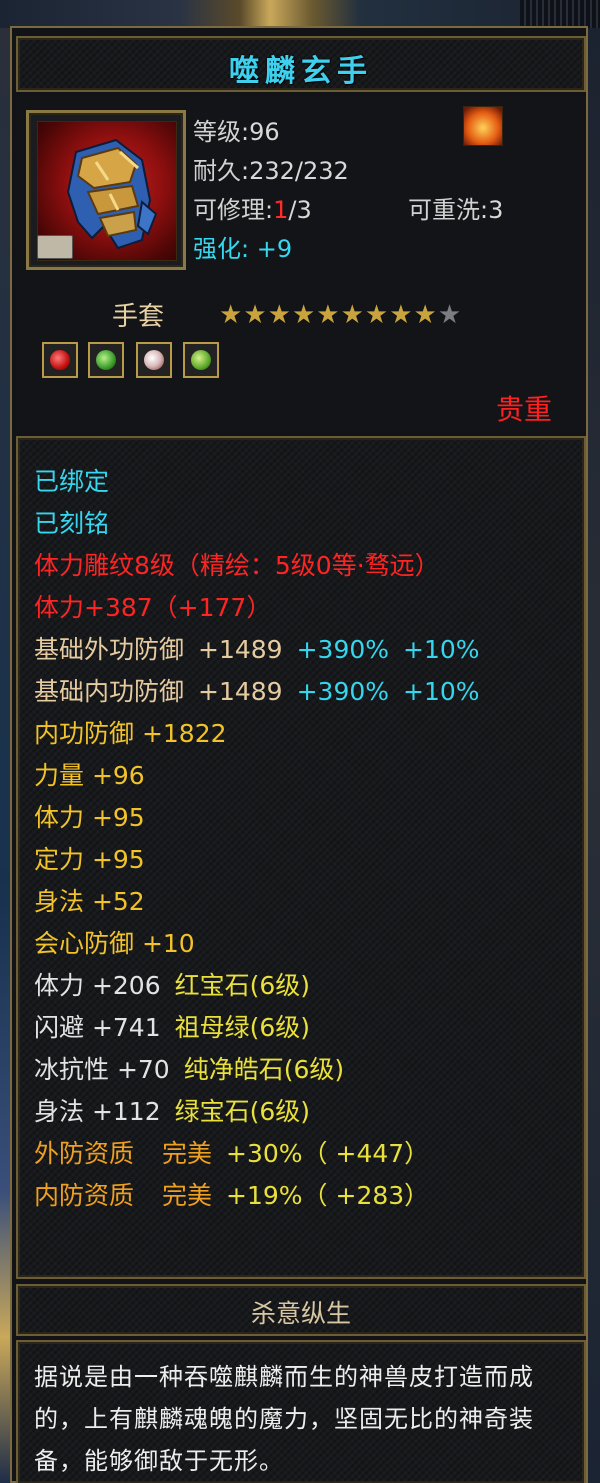  I want to click on gem-stat-line: 闪避 +741 祖母绿(6级), so click(172, 1027).